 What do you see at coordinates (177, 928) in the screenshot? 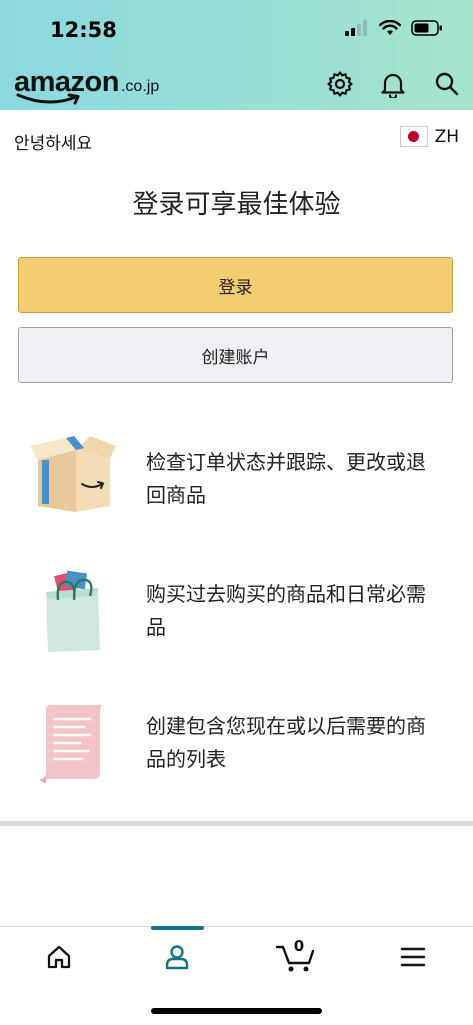
I see `active-tab-indicator` at bounding box center [177, 928].